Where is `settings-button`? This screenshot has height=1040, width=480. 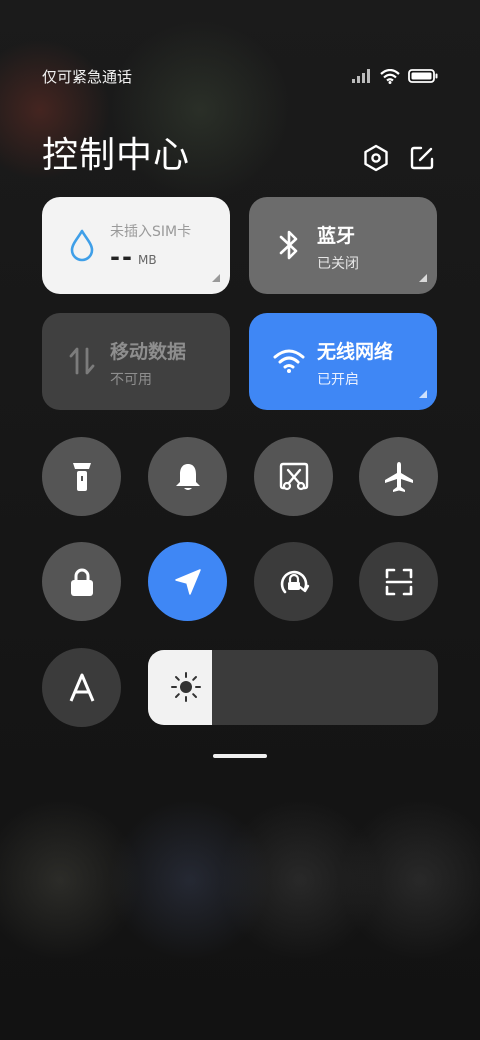
settings-button is located at coordinates (376, 158).